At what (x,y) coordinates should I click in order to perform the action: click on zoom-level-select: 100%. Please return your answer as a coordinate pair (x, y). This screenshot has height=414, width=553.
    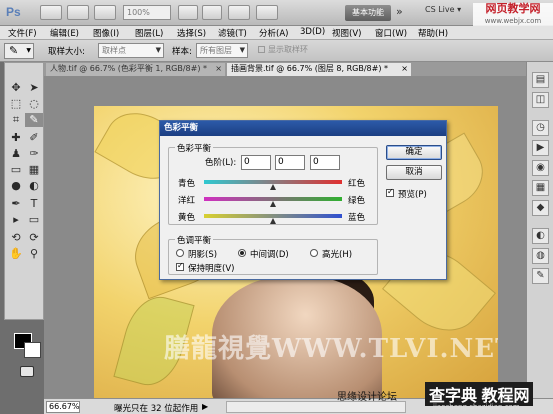
    Looking at the image, I should click on (147, 12).